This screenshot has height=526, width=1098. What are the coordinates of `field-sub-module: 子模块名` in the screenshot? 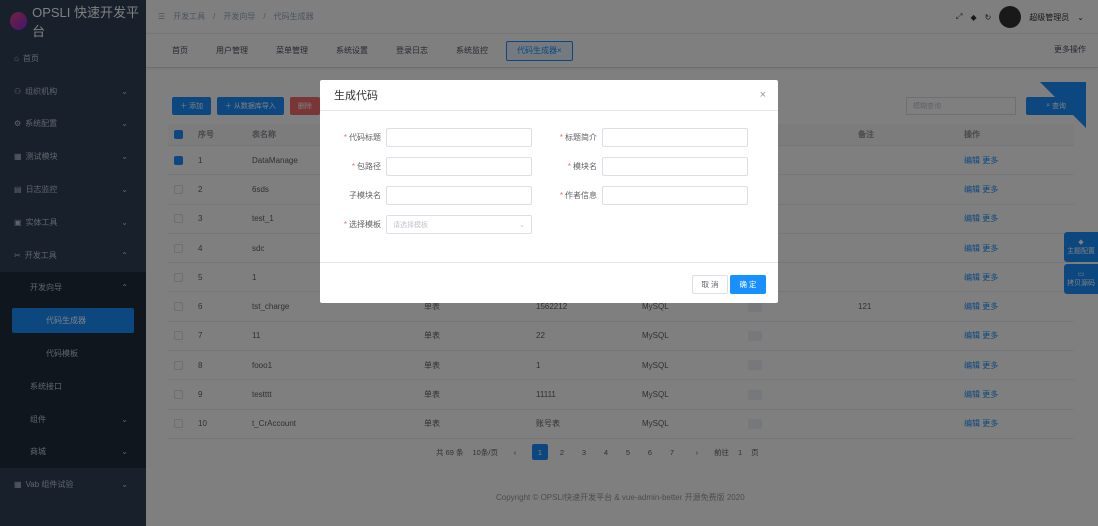 It's located at (426, 195).